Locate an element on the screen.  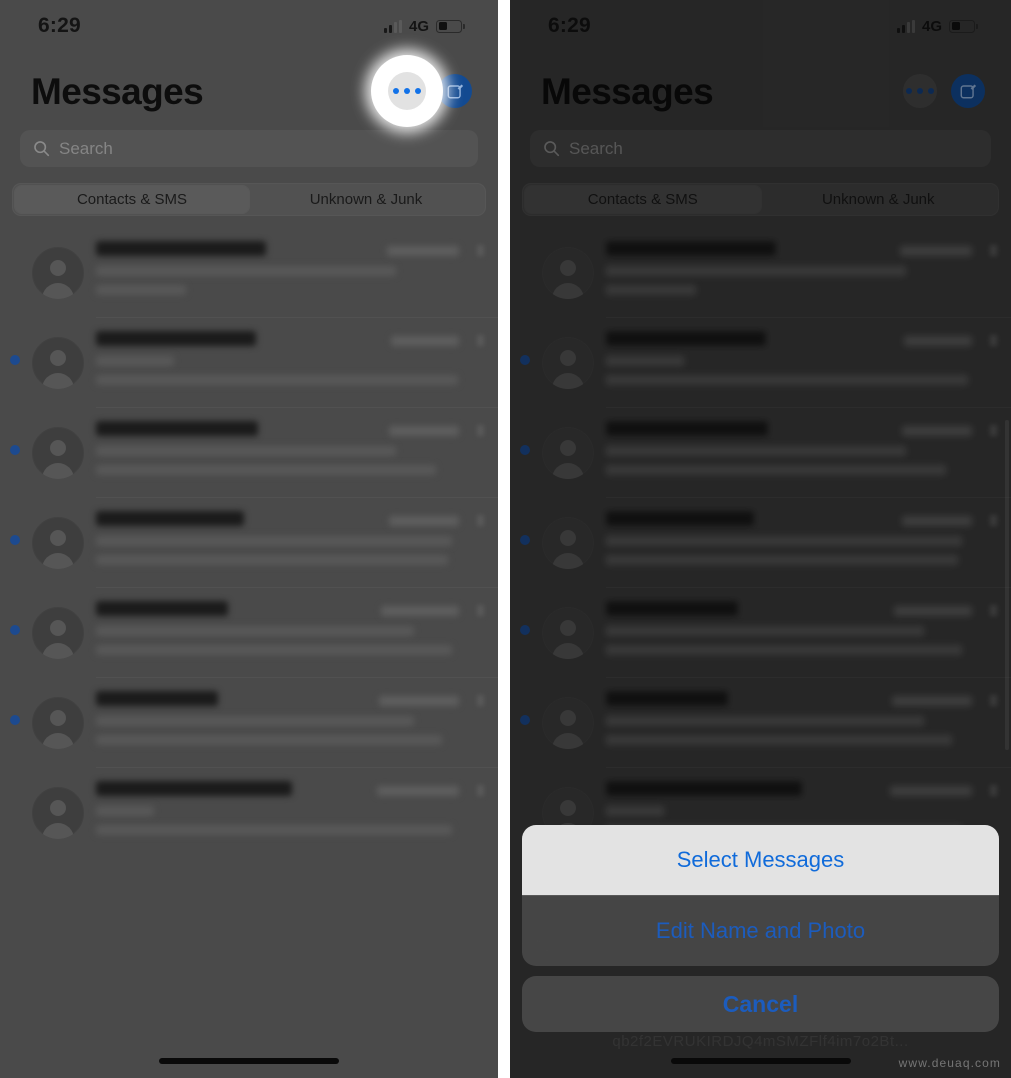
action-select-messages: Select Messages is located at coordinates (760, 860).